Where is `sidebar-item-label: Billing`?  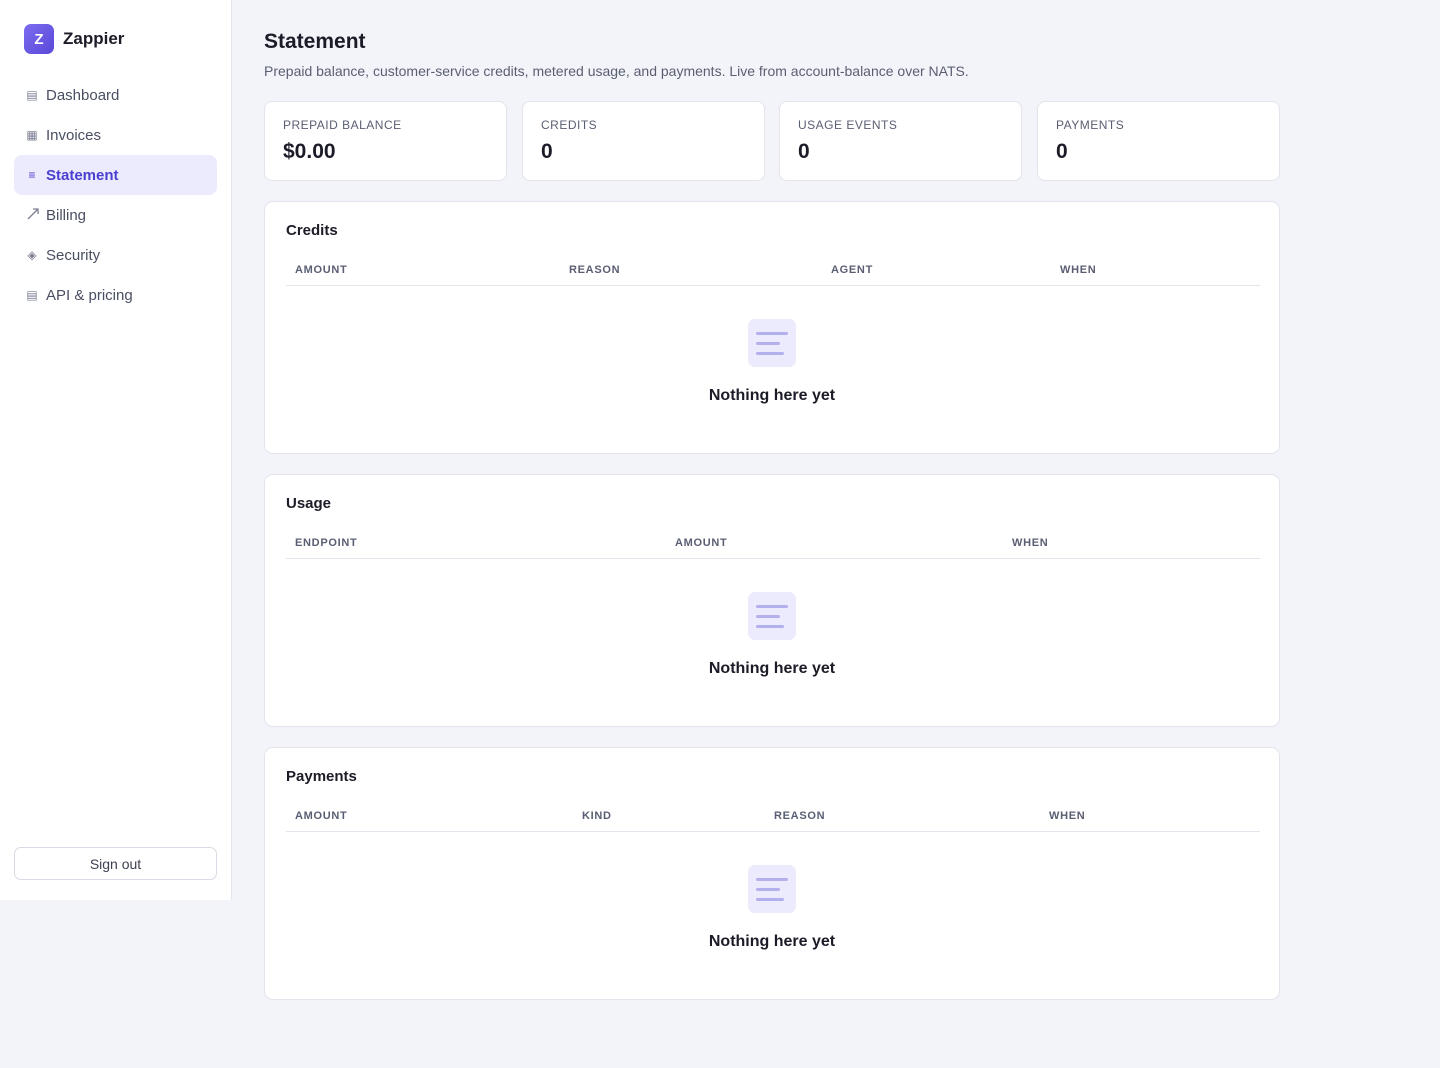
sidebar-item-label: Billing is located at coordinates (66, 215).